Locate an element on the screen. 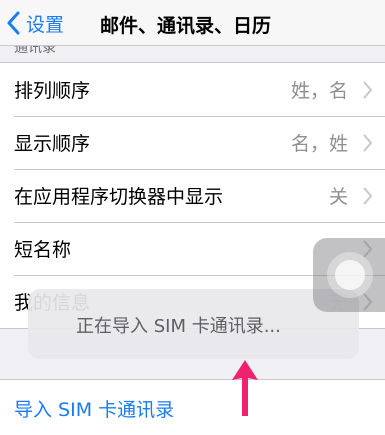  assistive-touch-icon is located at coordinates (349, 275).